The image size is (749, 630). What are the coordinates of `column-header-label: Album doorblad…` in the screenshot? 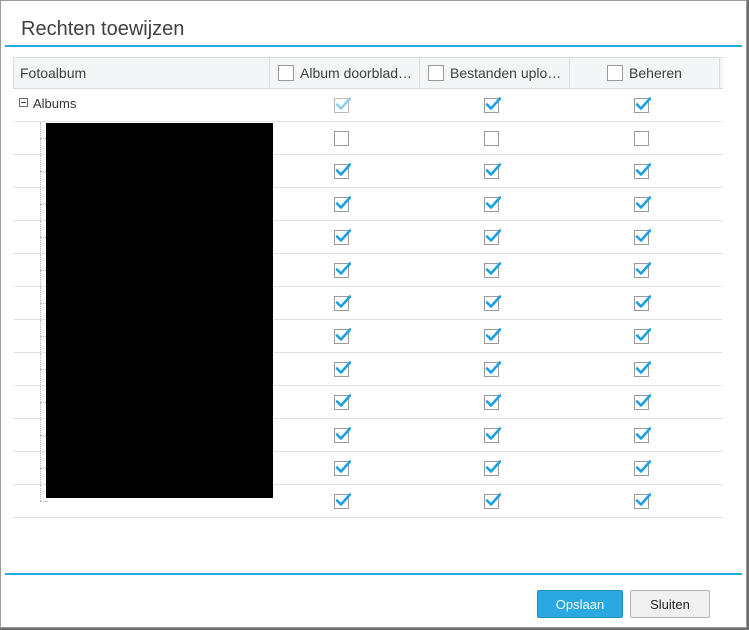 It's located at (356, 73).